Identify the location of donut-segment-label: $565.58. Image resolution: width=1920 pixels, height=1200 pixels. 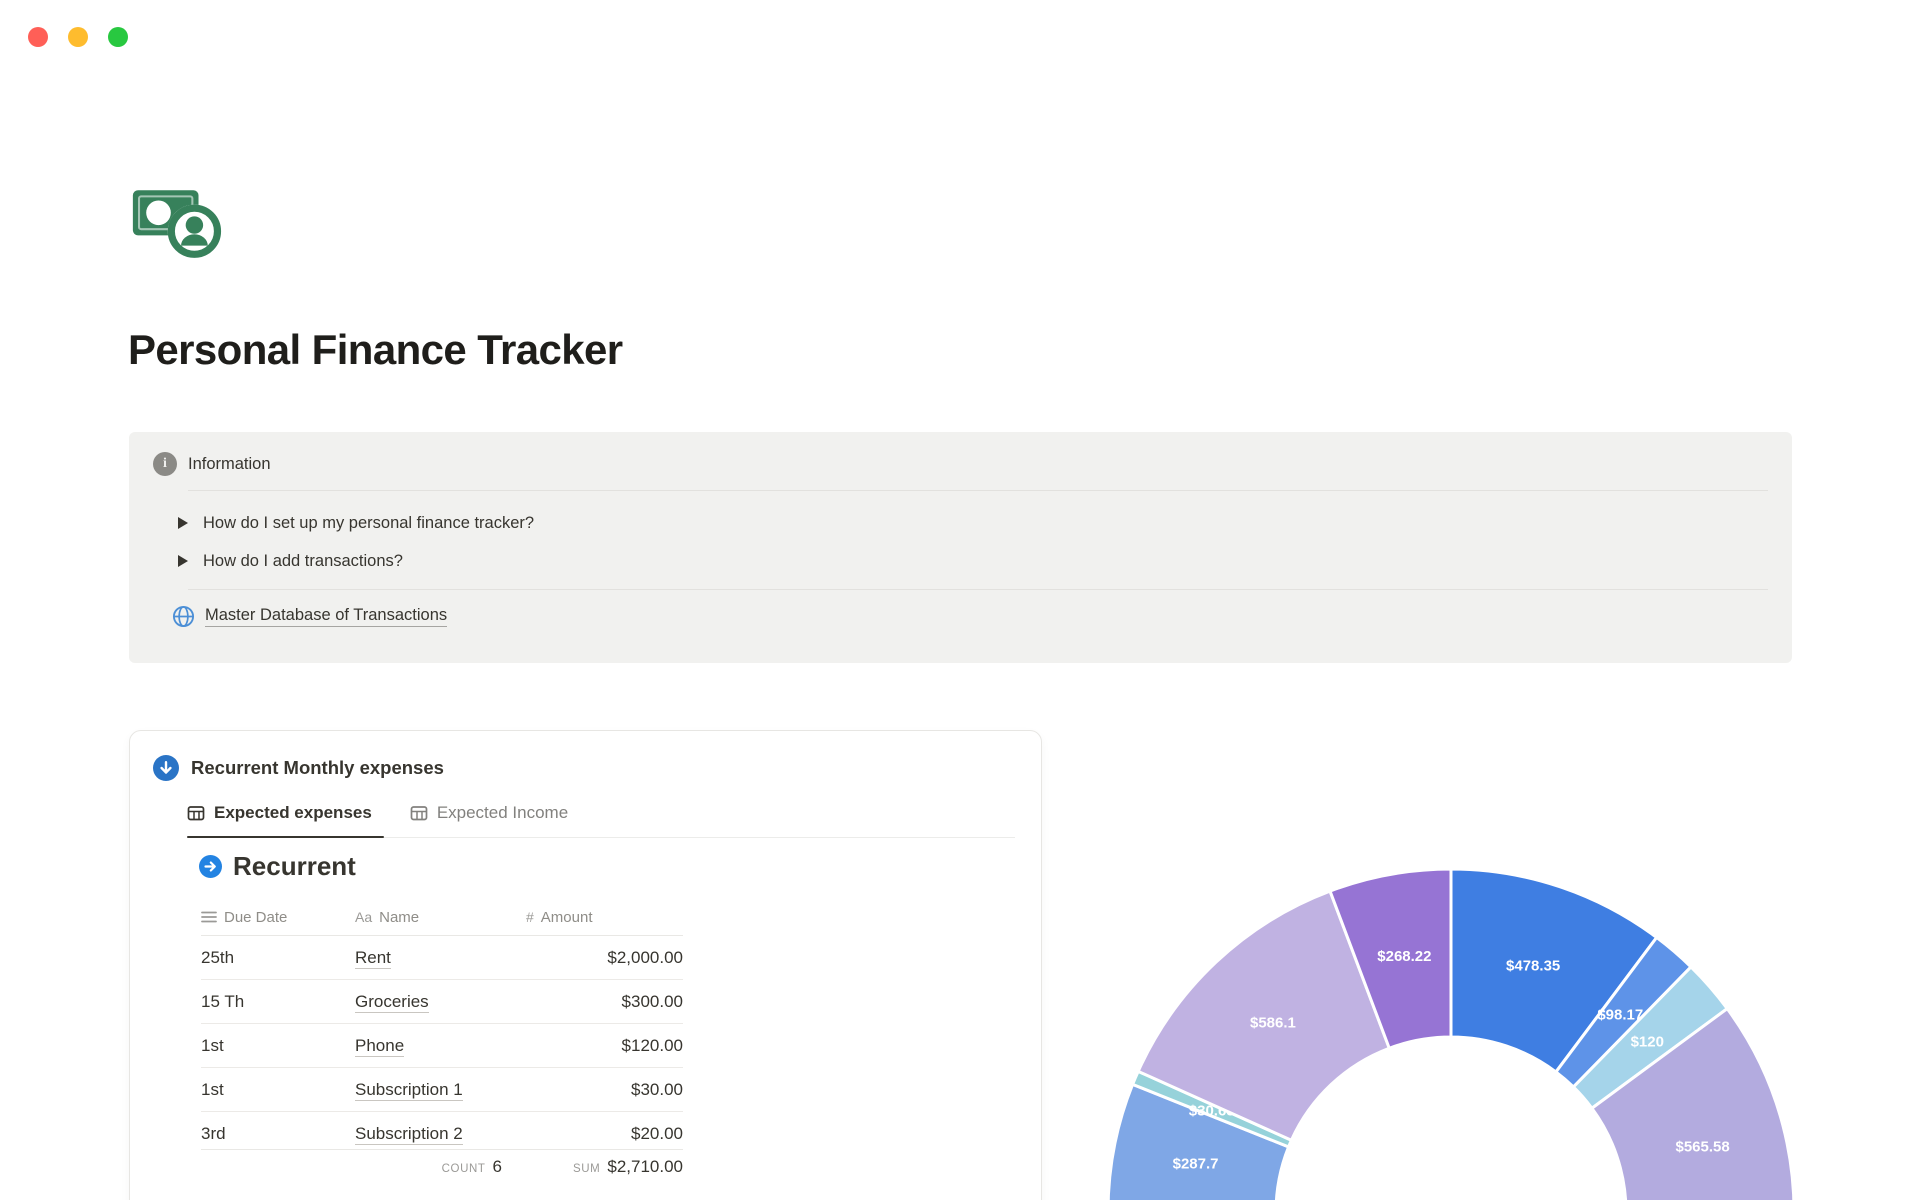
(1703, 1147).